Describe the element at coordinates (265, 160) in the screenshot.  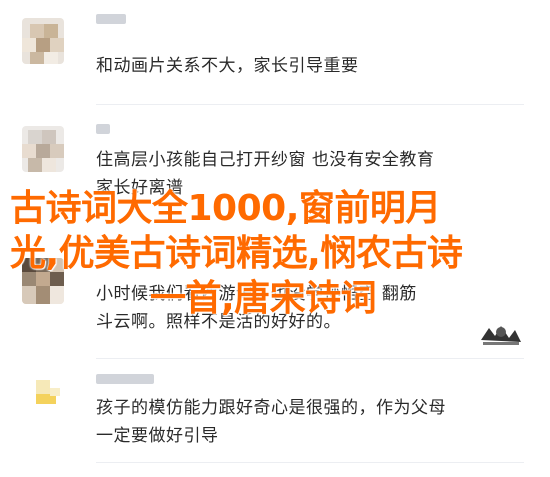
I see `comment-line: 住高层小孩能自己打开纱窗 也没有安全教育` at that location.